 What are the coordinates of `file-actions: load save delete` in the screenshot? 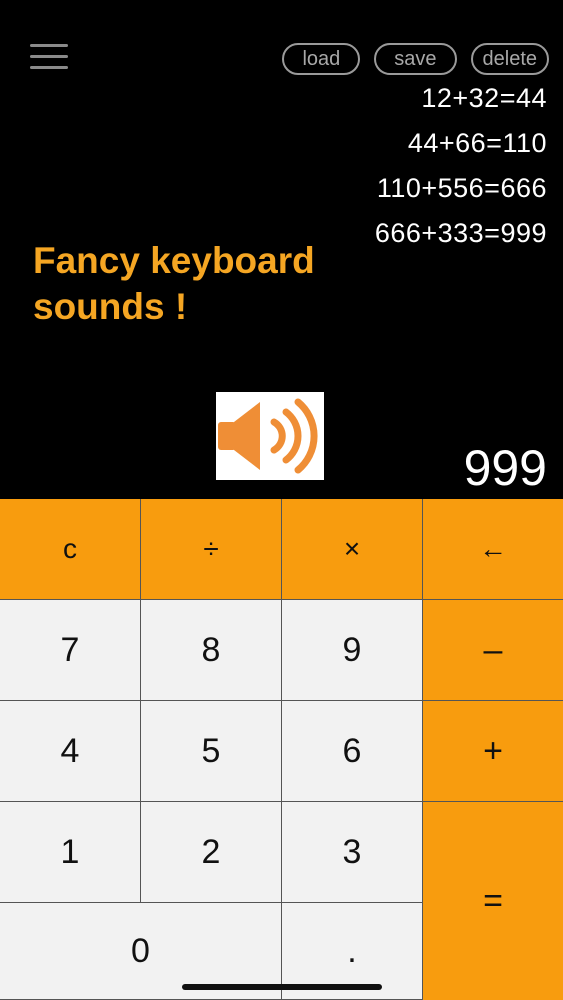 It's located at (415, 59).